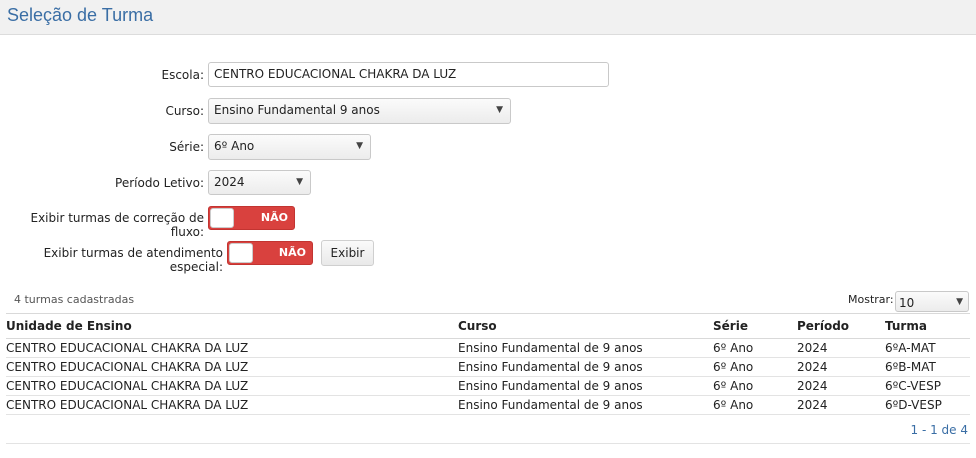 The width and height of the screenshot is (976, 458). I want to click on periodo-select: 2024 ▼, so click(259, 182).